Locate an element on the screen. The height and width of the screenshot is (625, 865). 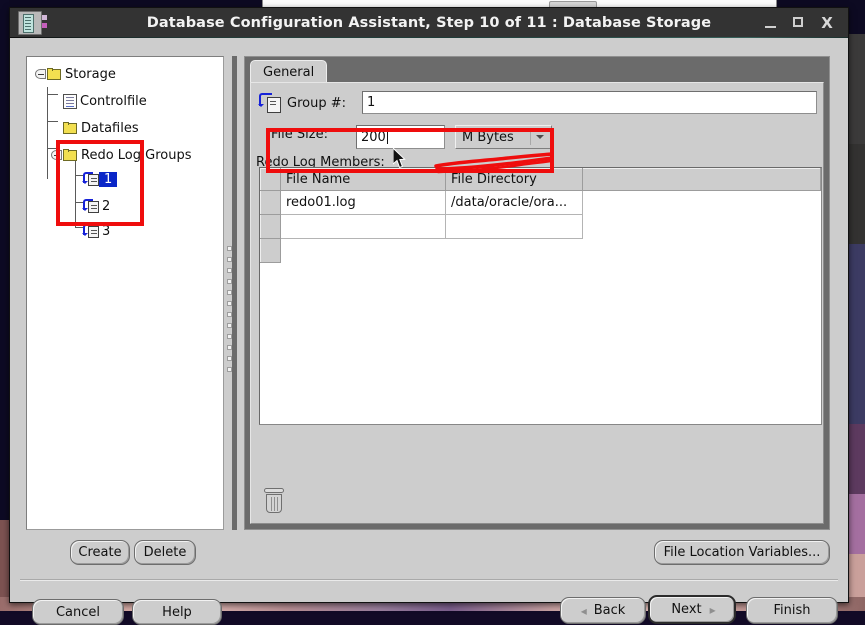
group-number-row: Group #: is located at coordinates (302, 103).